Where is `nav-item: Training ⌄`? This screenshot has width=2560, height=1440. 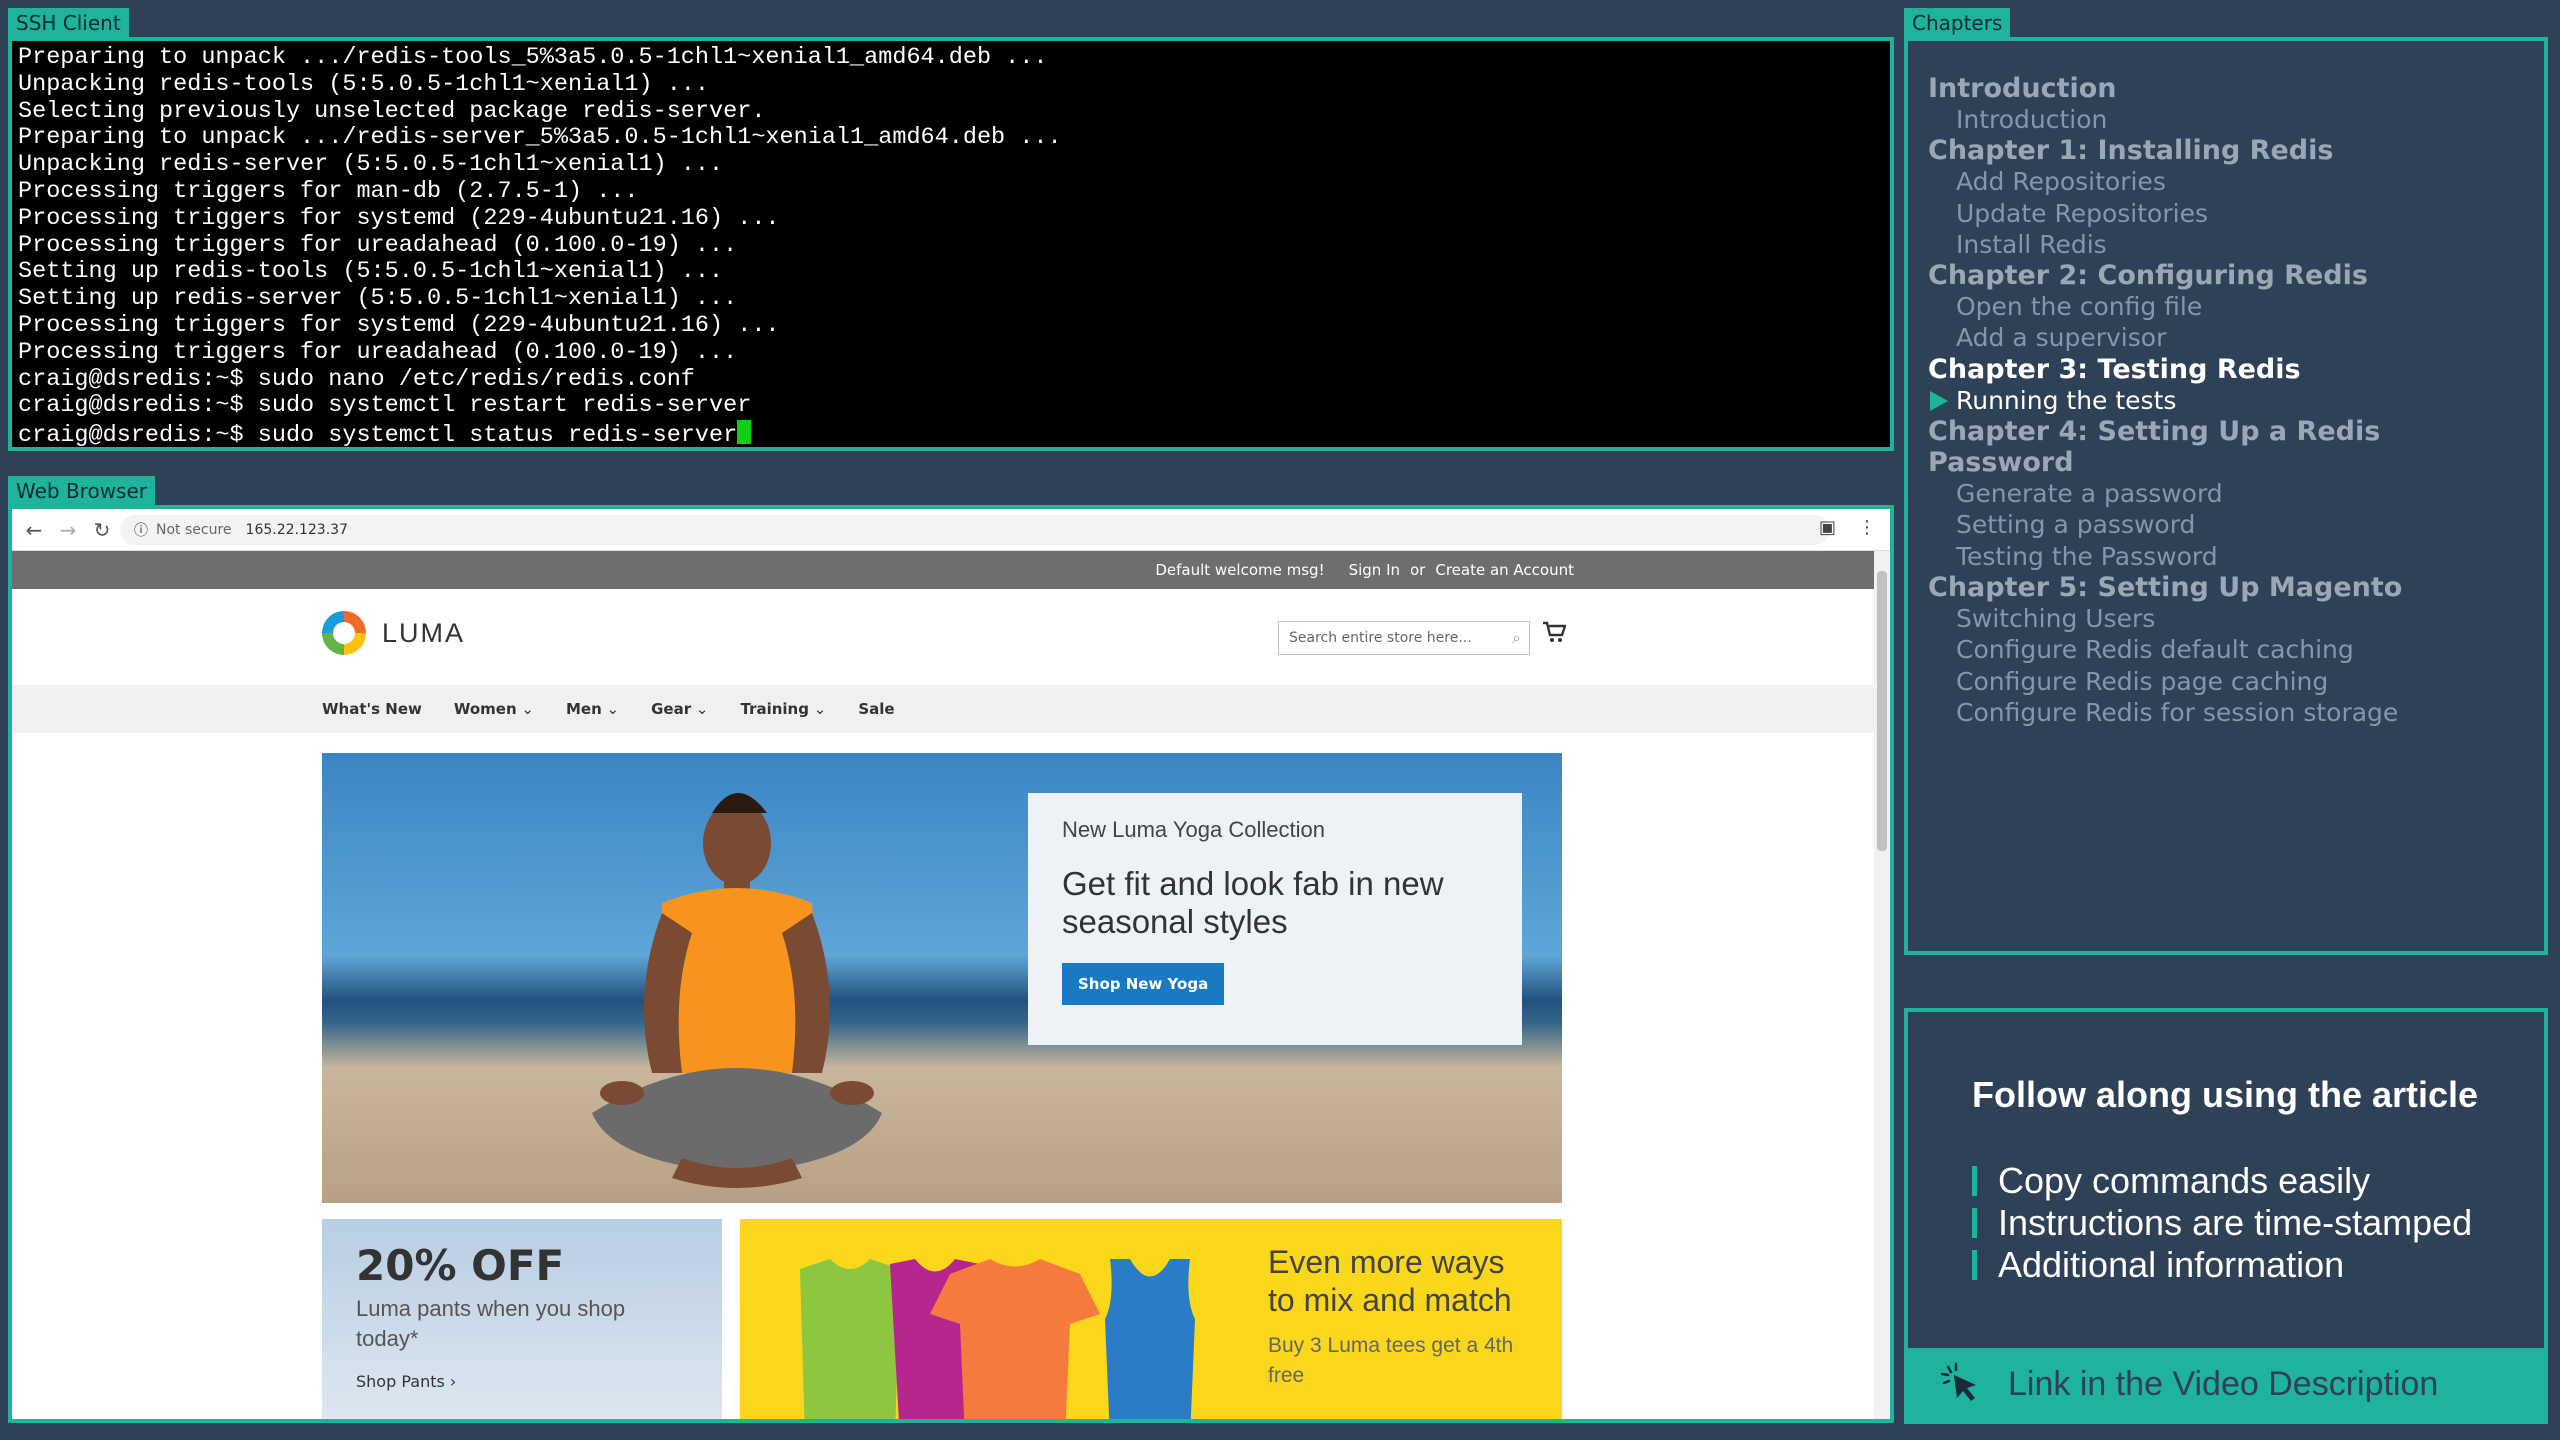
nav-item: Training ⌄ is located at coordinates (783, 709).